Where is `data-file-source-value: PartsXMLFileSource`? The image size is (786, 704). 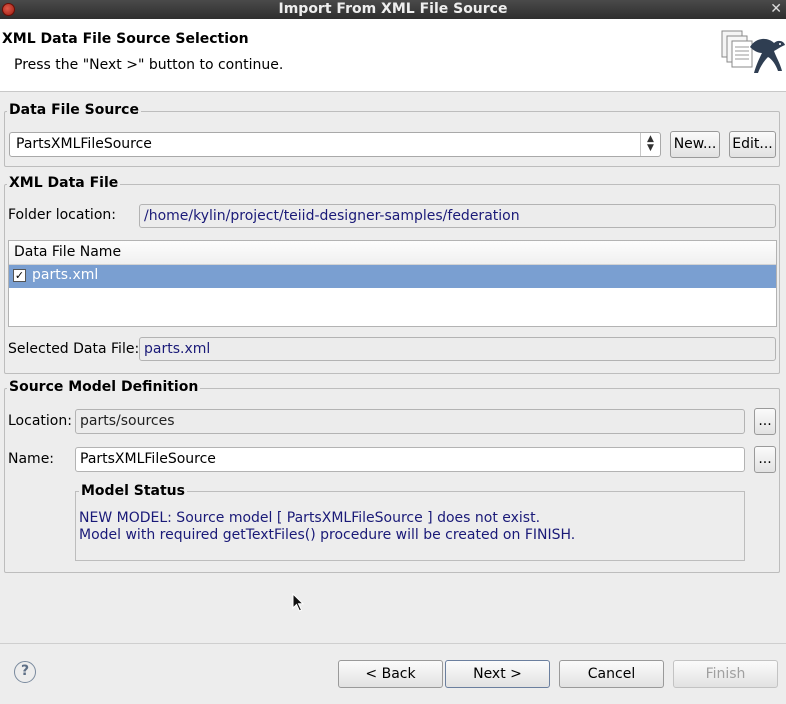
data-file-source-value: PartsXMLFileSource is located at coordinates (84, 144).